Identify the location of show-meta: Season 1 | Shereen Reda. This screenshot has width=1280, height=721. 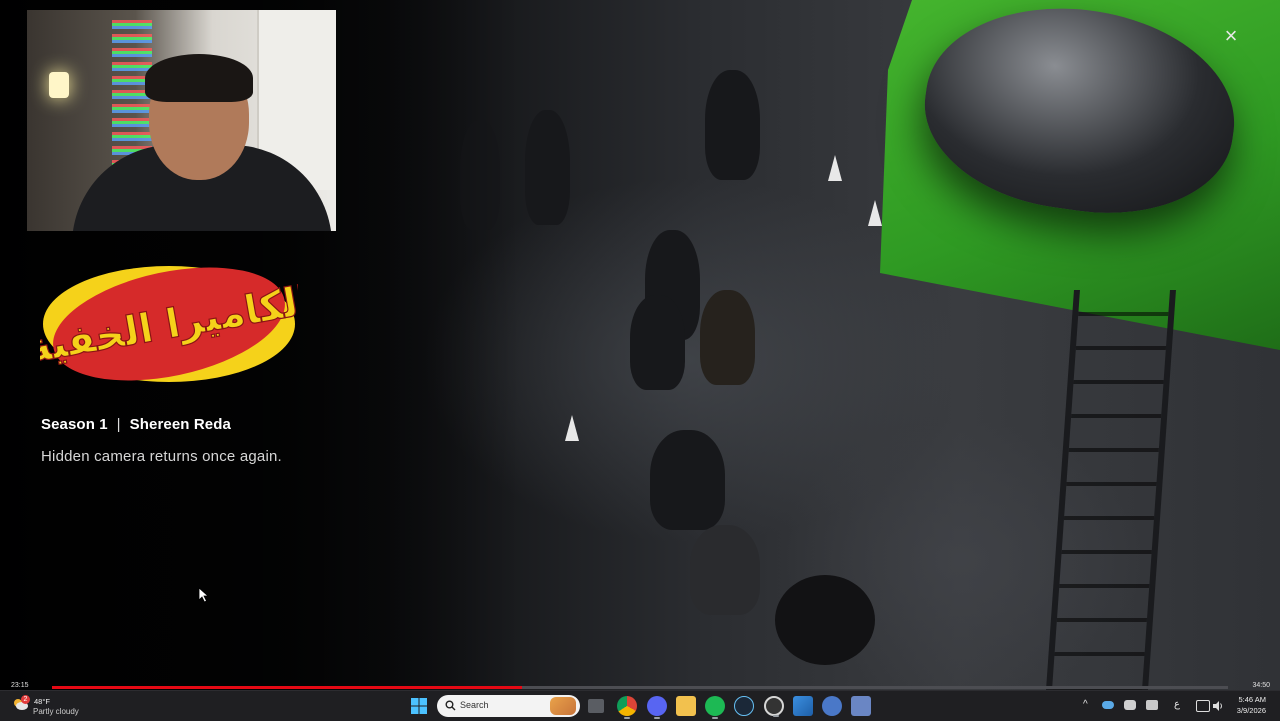
(136, 424).